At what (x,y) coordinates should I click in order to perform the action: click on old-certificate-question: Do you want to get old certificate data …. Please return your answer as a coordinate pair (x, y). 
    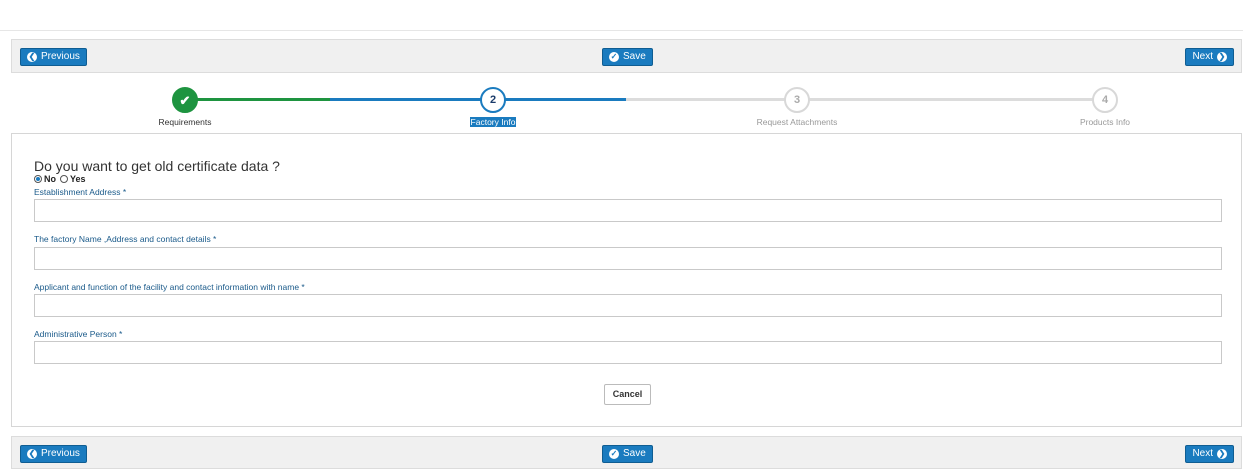
    Looking at the image, I should click on (157, 166).